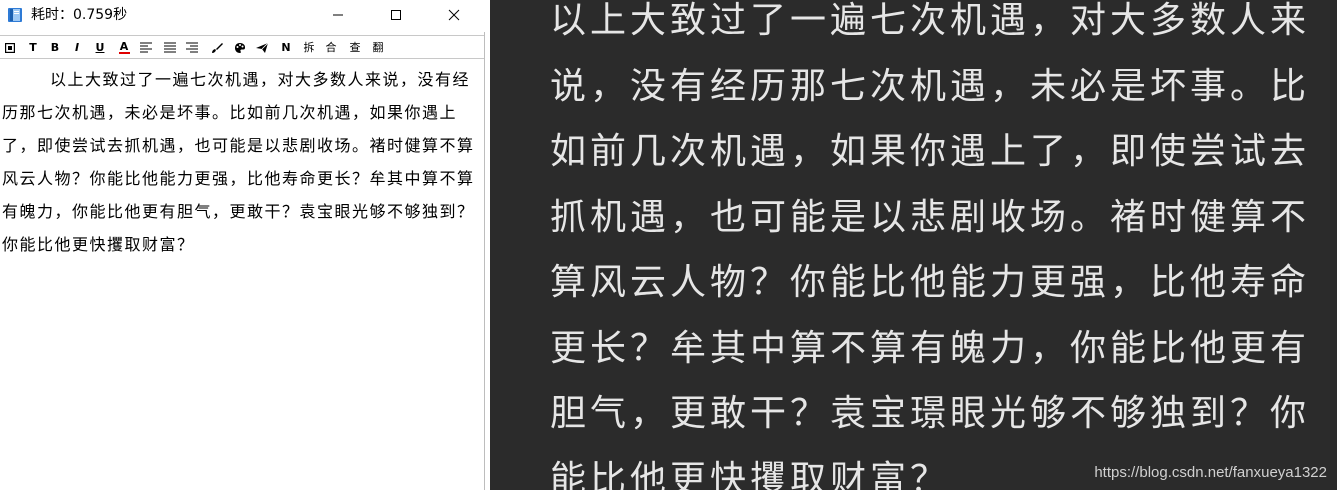 This screenshot has height=490, width=1337. I want to click on font-color-icon: A, so click(124, 47).